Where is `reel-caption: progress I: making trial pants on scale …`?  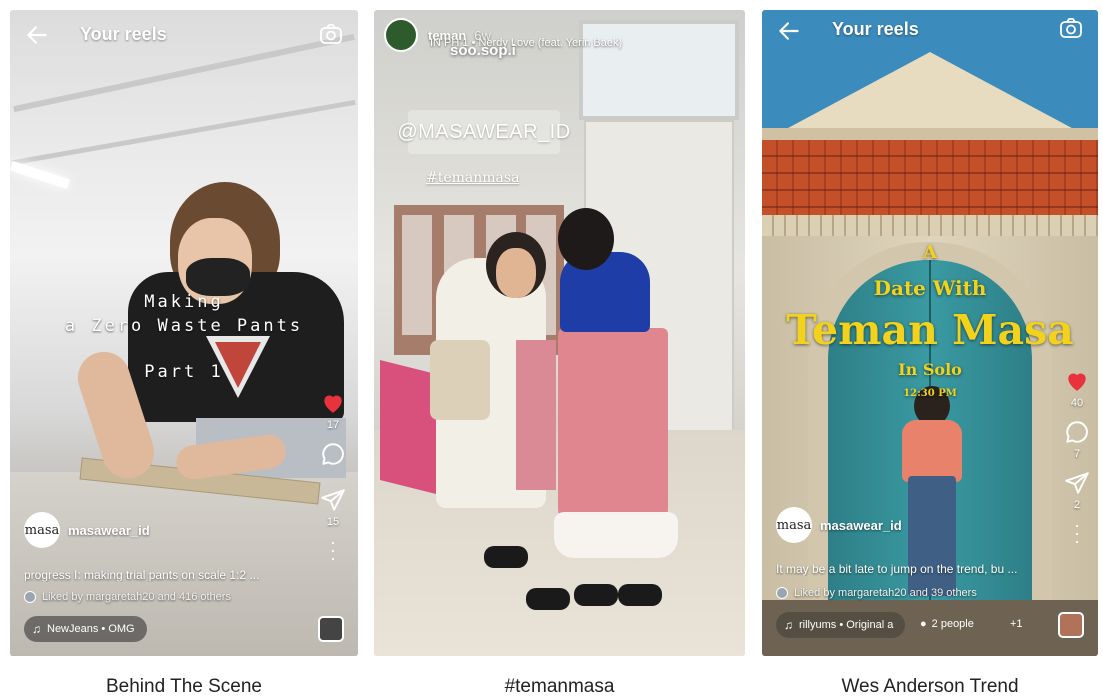
reel-caption: progress I: making trial pants on scale … is located at coordinates (164, 575).